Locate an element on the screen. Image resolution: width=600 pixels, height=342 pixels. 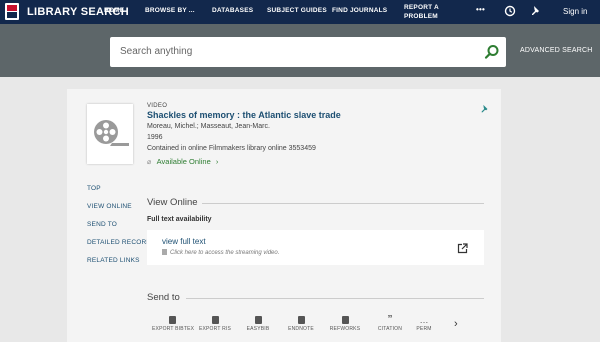
university-logo-icon is located at coordinates (12, 11).